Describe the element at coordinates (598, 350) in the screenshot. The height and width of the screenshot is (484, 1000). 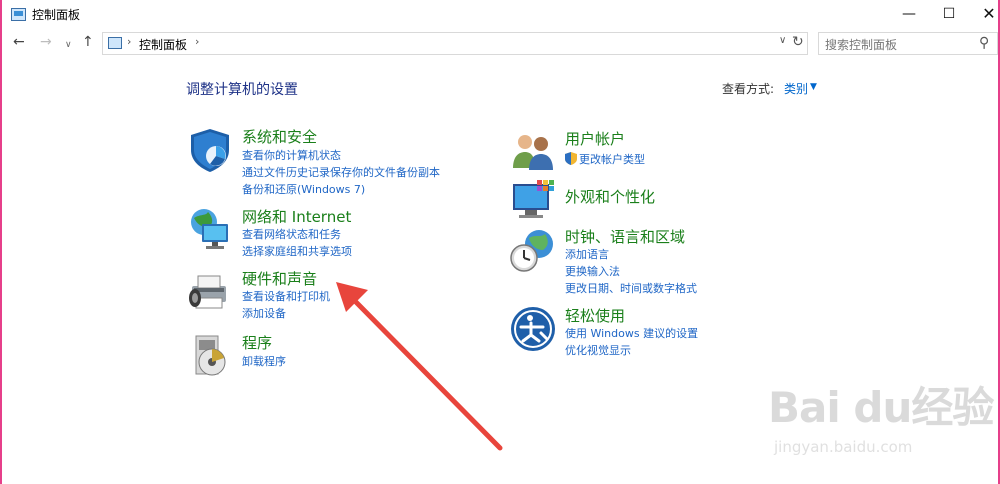
I see `link-optimize-visual-display: 优化视觉显示` at that location.